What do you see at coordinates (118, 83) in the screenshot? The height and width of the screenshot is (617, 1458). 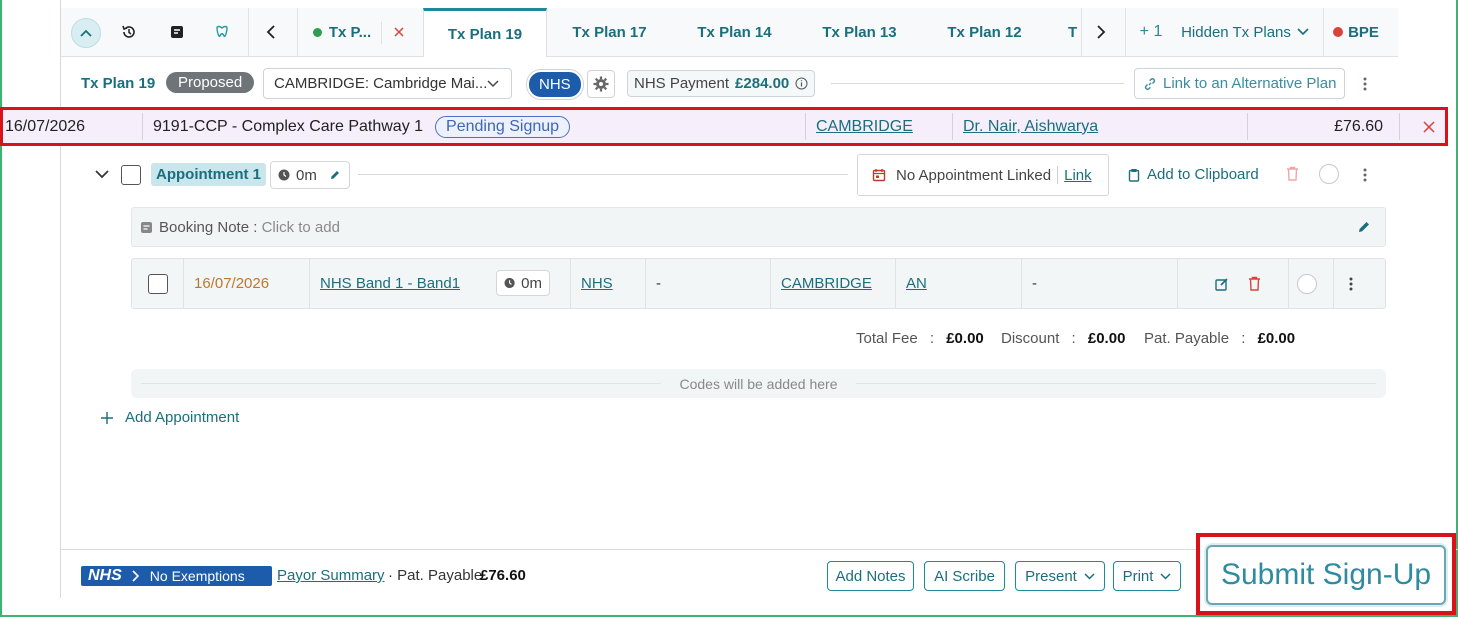 I see `plan-name: Tx Plan 19` at bounding box center [118, 83].